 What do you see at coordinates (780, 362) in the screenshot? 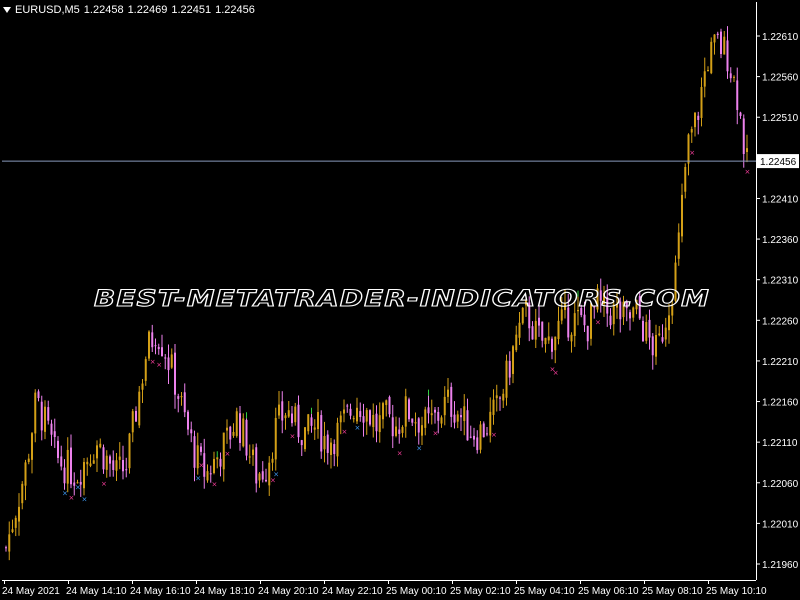
I see `price-tick-label: 1.22210` at bounding box center [780, 362].